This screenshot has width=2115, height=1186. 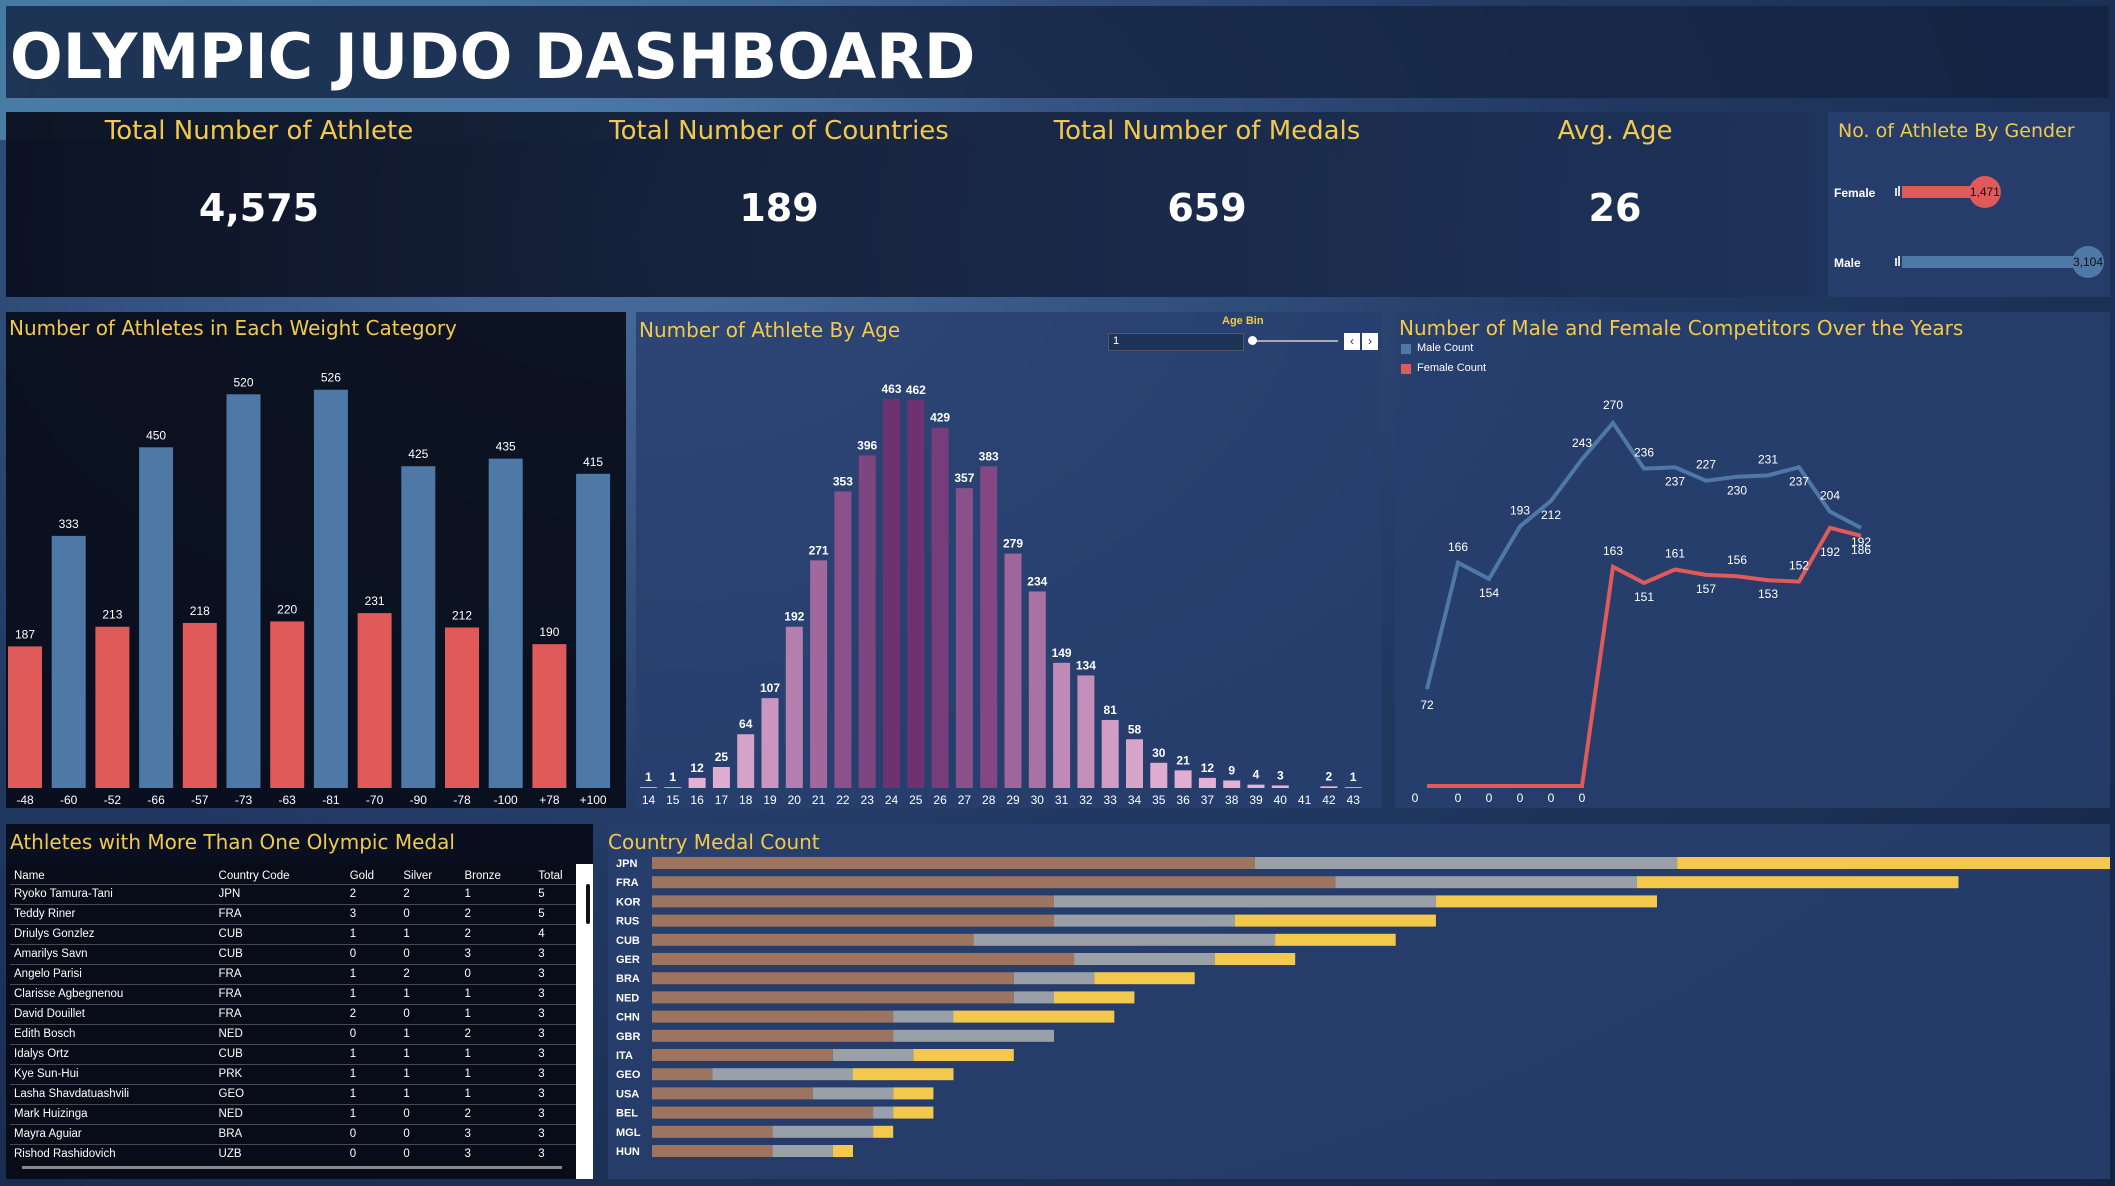 I want to click on column-header: Gold, so click(x=373, y=876).